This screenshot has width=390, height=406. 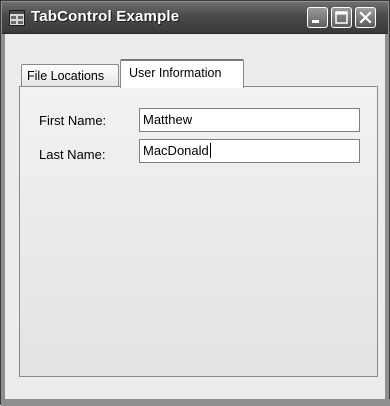 What do you see at coordinates (176, 150) in the screenshot?
I see `last-name-value: MacDonald` at bounding box center [176, 150].